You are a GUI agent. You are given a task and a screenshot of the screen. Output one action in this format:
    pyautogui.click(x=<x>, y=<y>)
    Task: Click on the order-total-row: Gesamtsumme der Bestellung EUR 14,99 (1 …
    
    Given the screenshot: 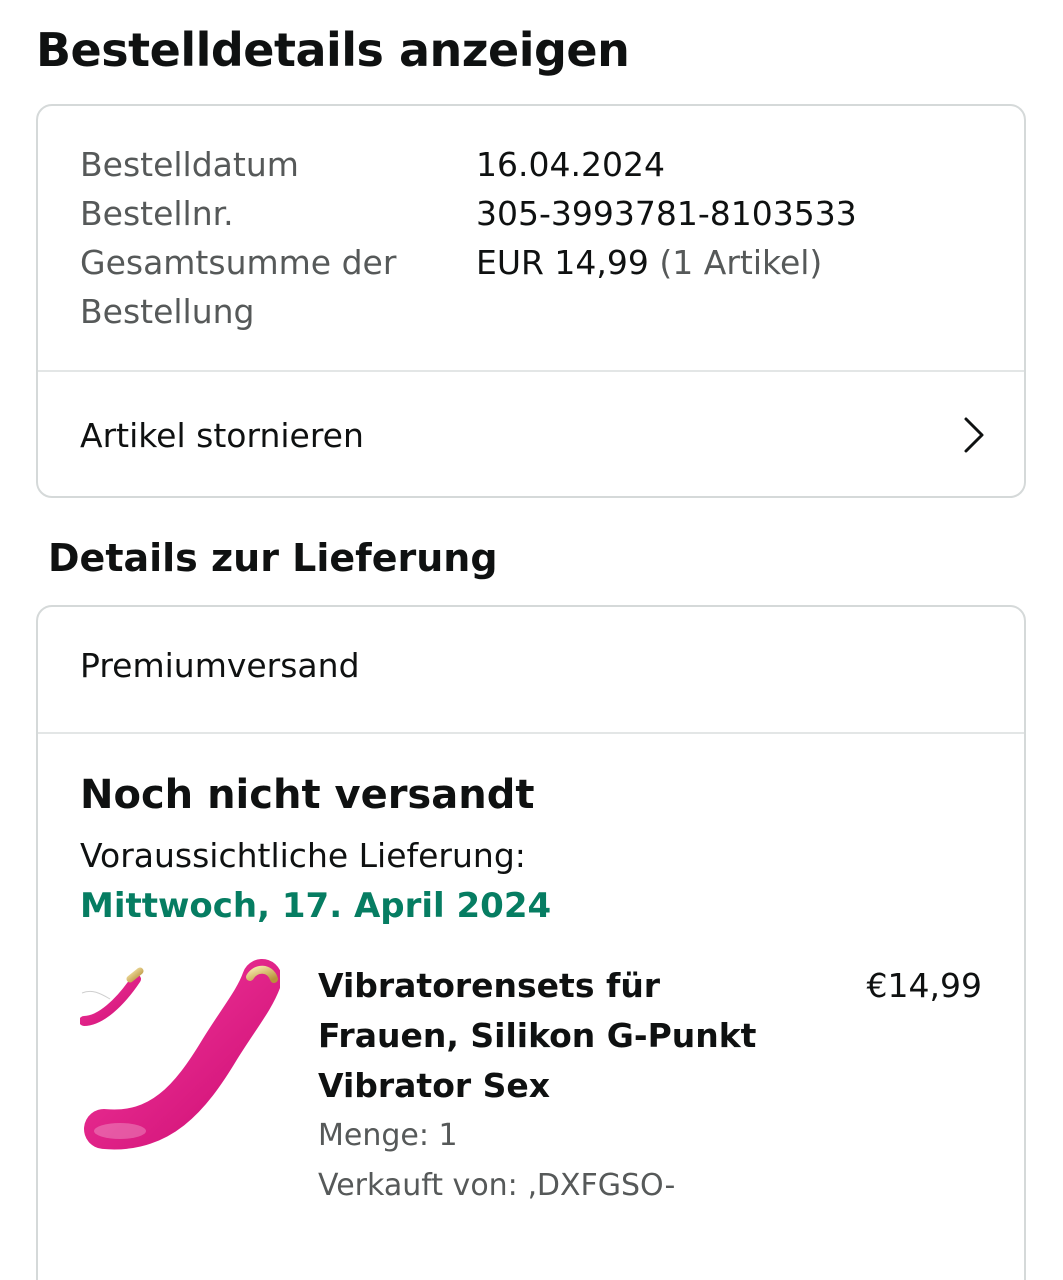 What is the action you would take?
    pyautogui.click(x=532, y=287)
    